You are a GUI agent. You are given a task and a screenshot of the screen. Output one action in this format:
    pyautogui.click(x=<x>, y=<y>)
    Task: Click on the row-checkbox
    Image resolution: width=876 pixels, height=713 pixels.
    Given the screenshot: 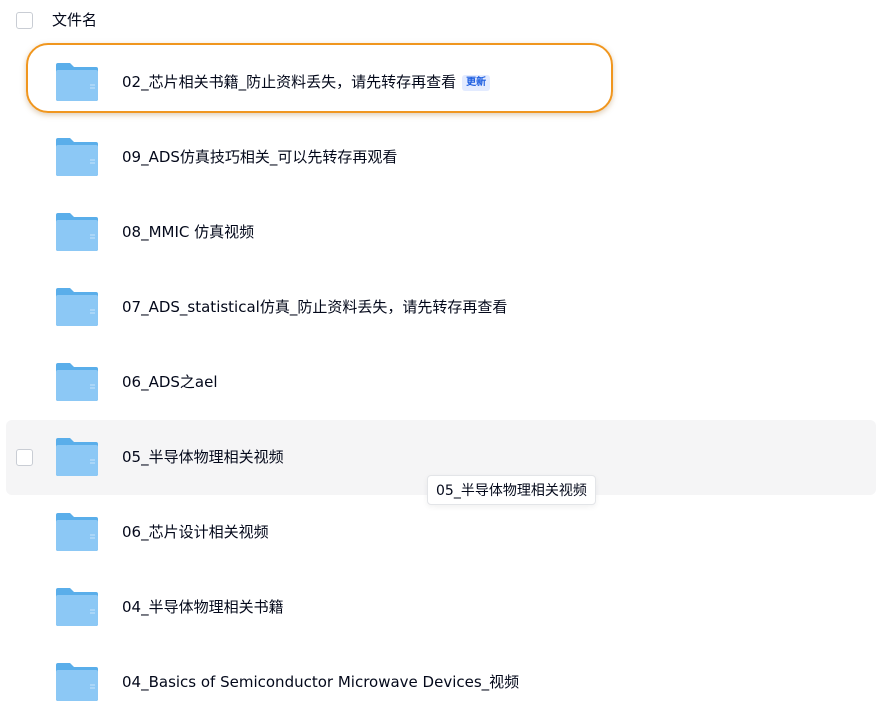 What is the action you would take?
    pyautogui.click(x=24, y=457)
    